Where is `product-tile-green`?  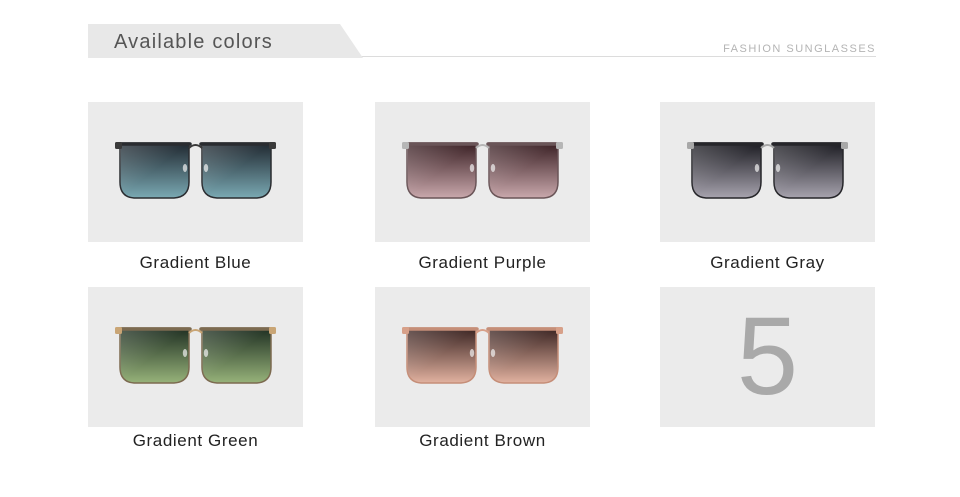 product-tile-green is located at coordinates (195, 357).